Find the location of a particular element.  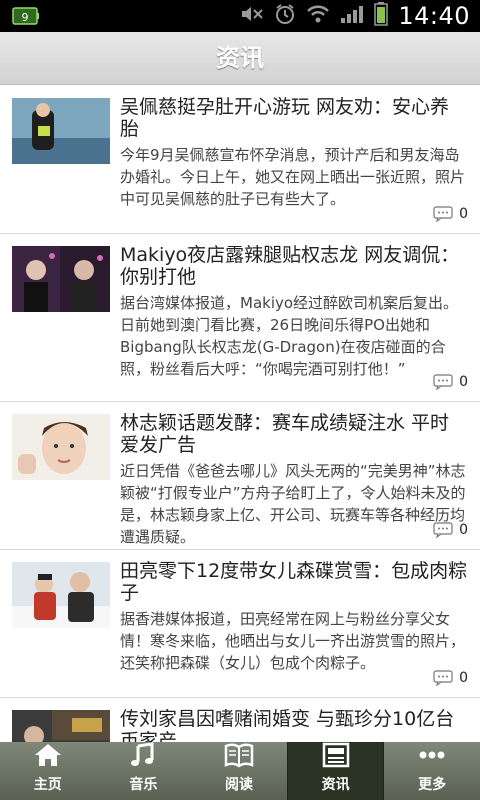

nav-item-more: 更多 is located at coordinates (432, 771).